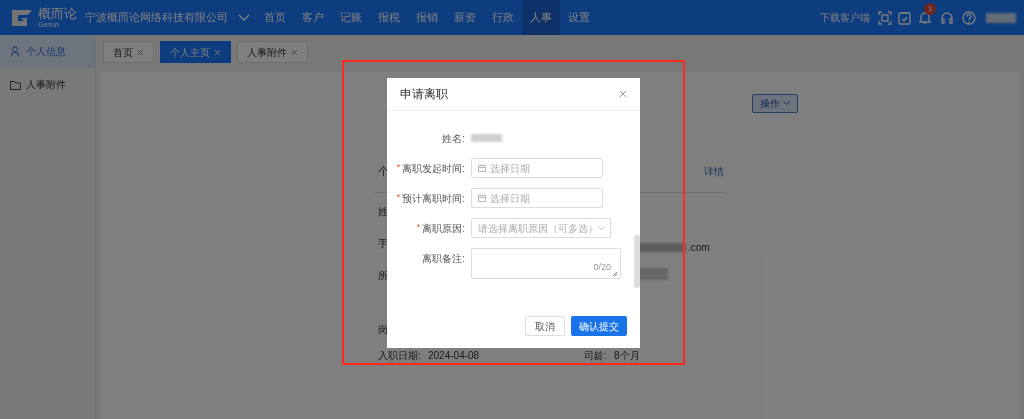 The height and width of the screenshot is (419, 1024). Describe the element at coordinates (775, 103) in the screenshot. I see `action-dropdown-button: 操作` at that location.